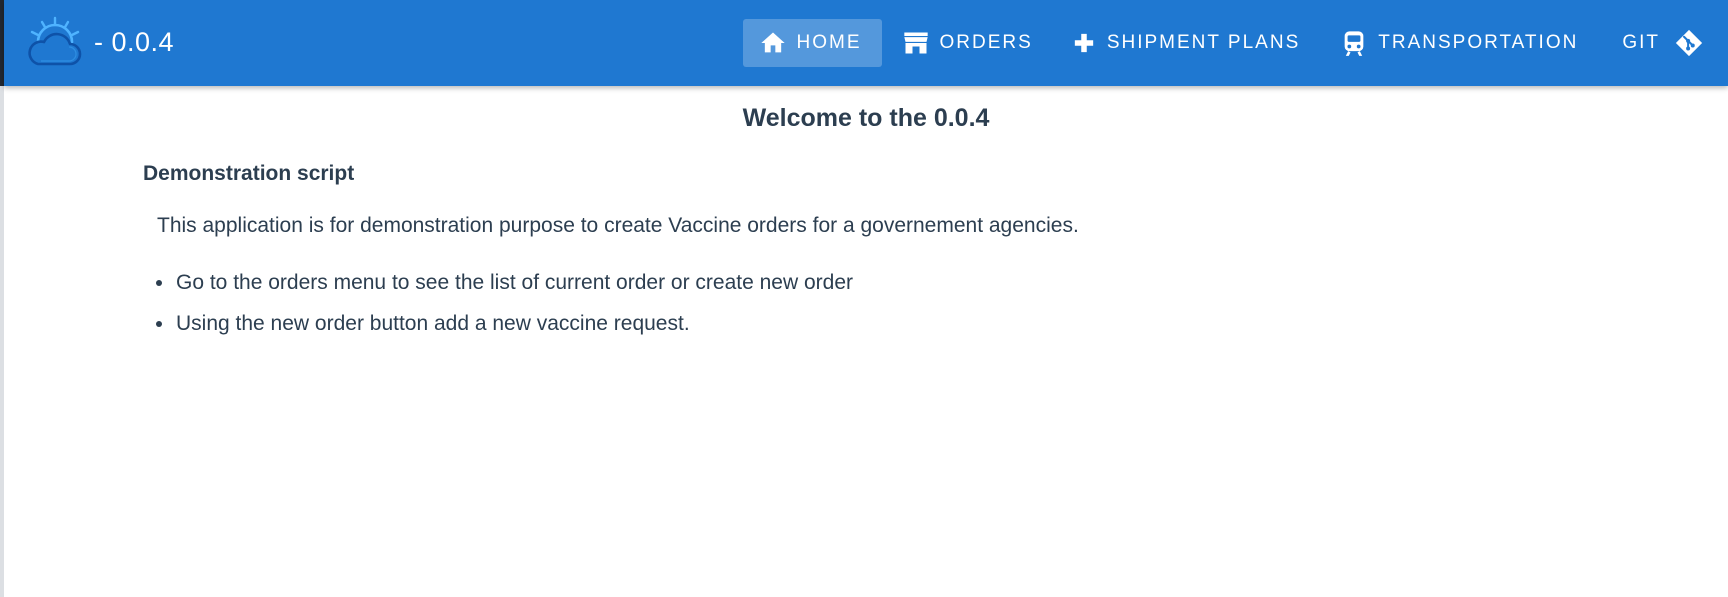  I want to click on nav-home-label: HOME, so click(829, 42).